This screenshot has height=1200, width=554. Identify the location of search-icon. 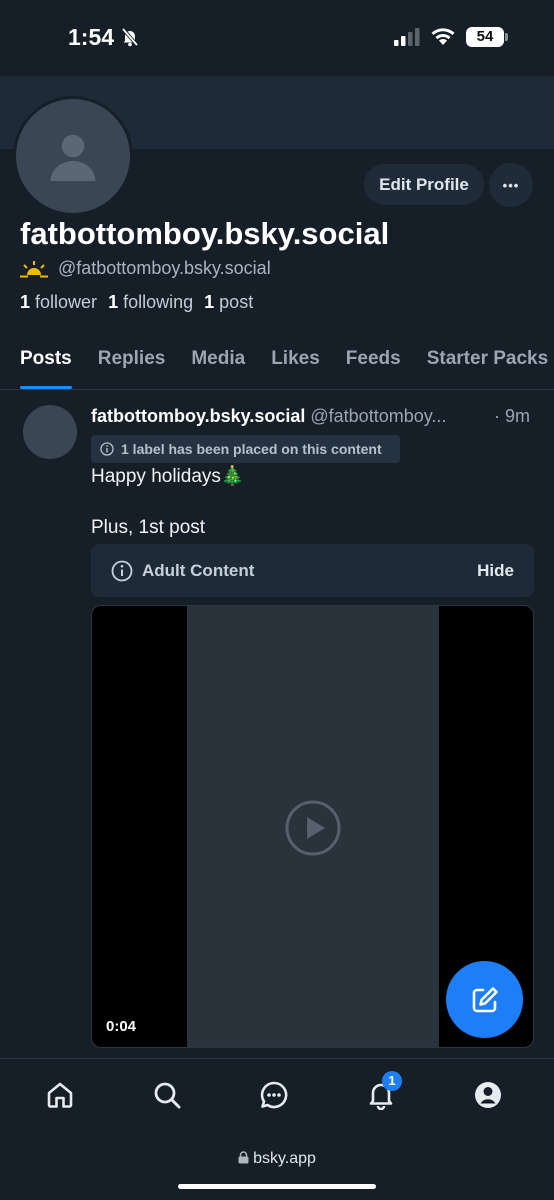
(167, 1095).